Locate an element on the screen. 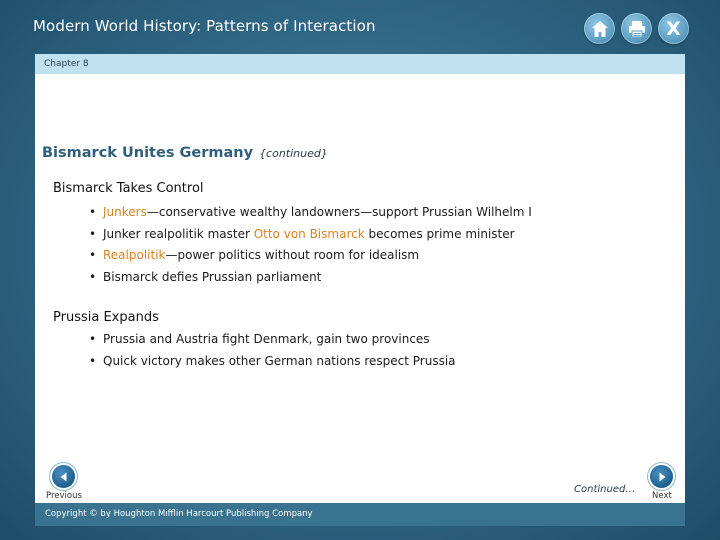 The image size is (720, 540). close-icon: X is located at coordinates (673, 28).